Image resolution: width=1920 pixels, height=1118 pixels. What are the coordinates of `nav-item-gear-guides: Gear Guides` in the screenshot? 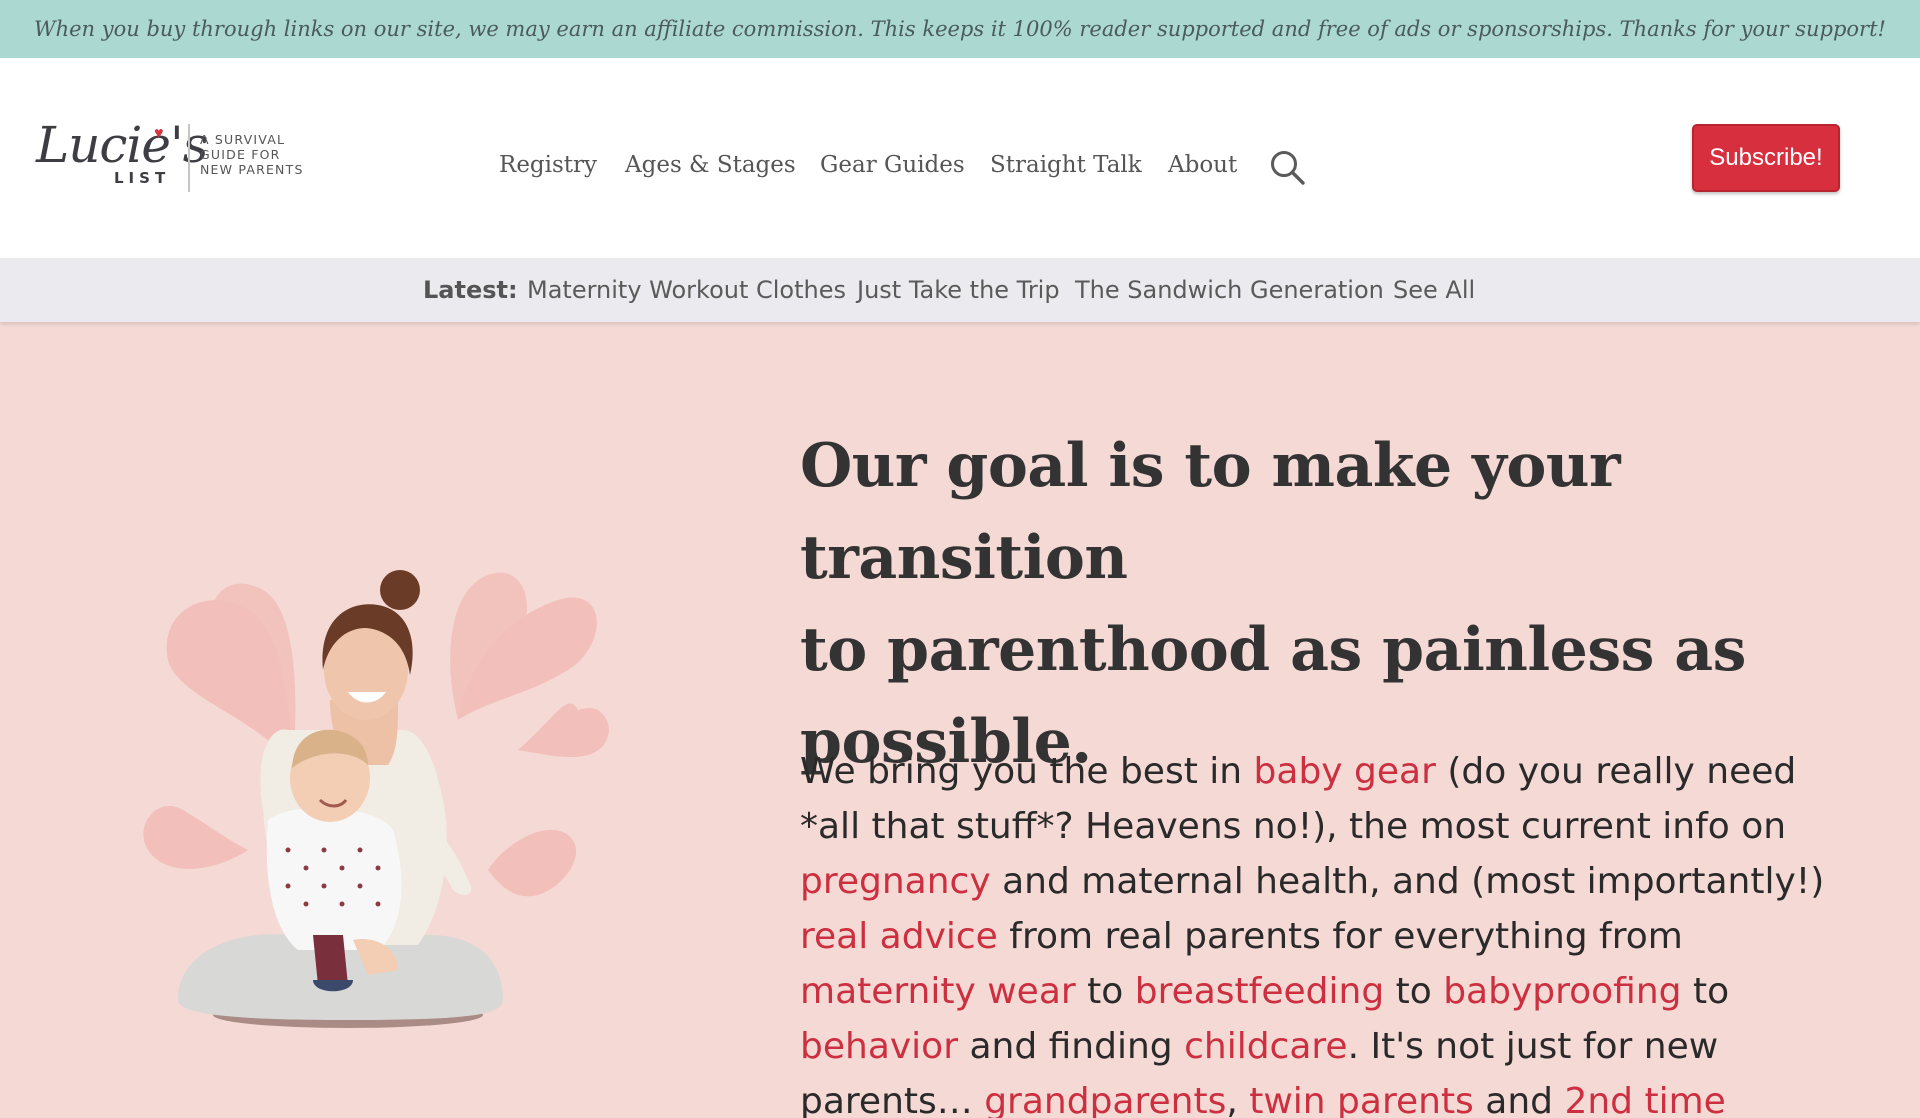 It's located at (892, 165).